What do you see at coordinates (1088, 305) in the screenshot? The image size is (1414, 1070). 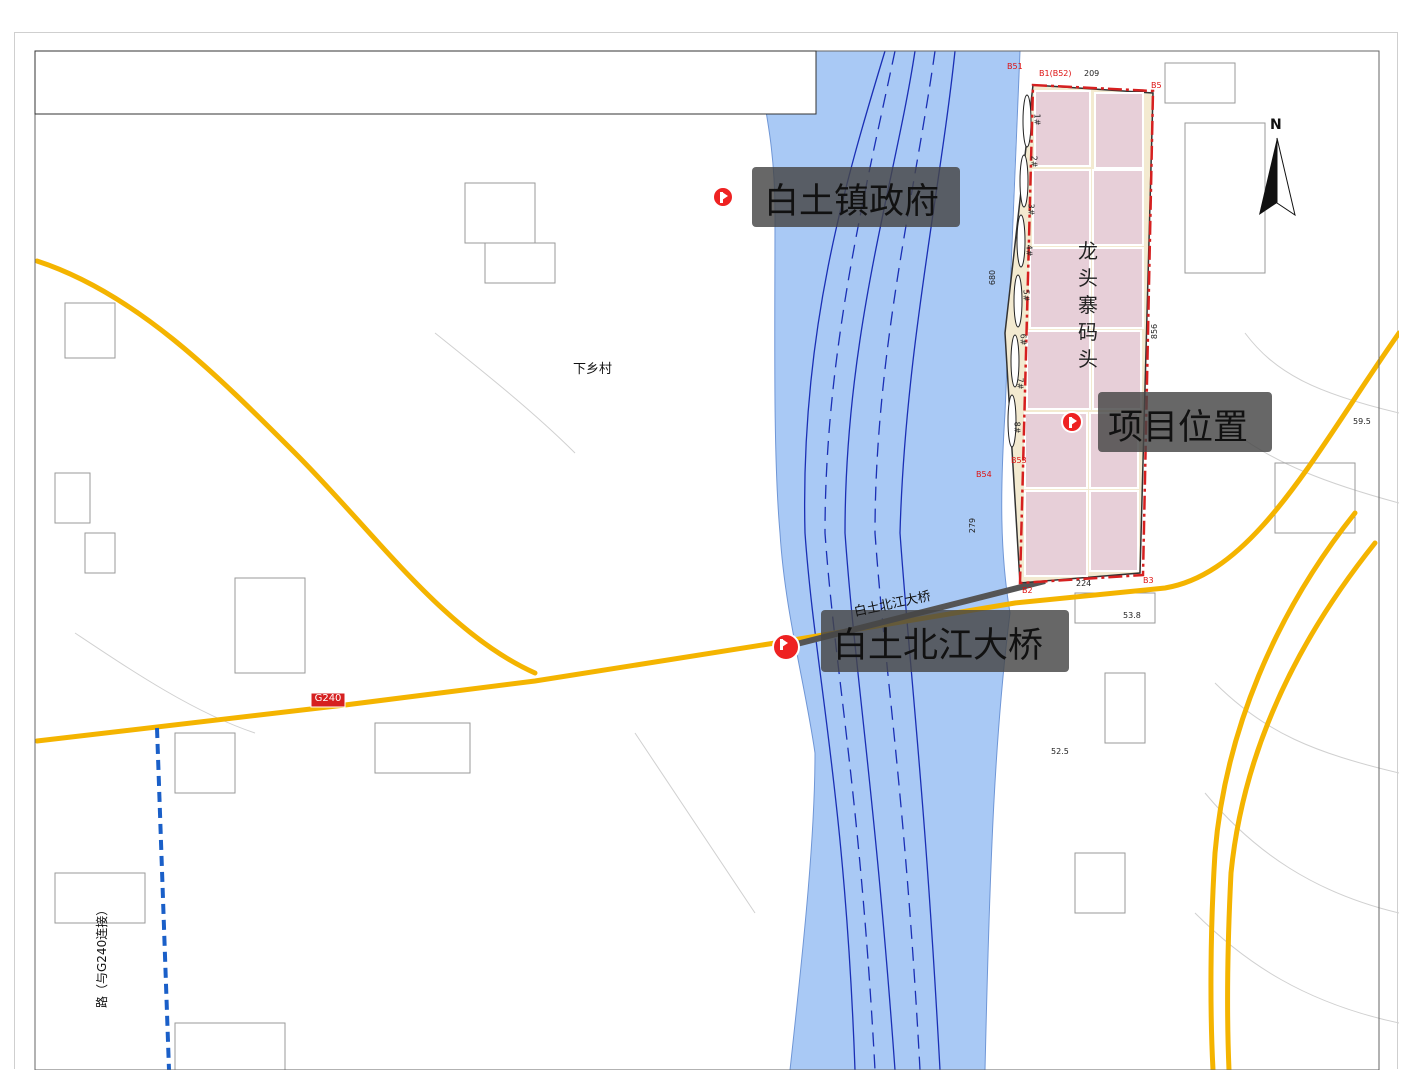 I see `wharf-label: 龙 头 寨 码 头` at bounding box center [1088, 305].